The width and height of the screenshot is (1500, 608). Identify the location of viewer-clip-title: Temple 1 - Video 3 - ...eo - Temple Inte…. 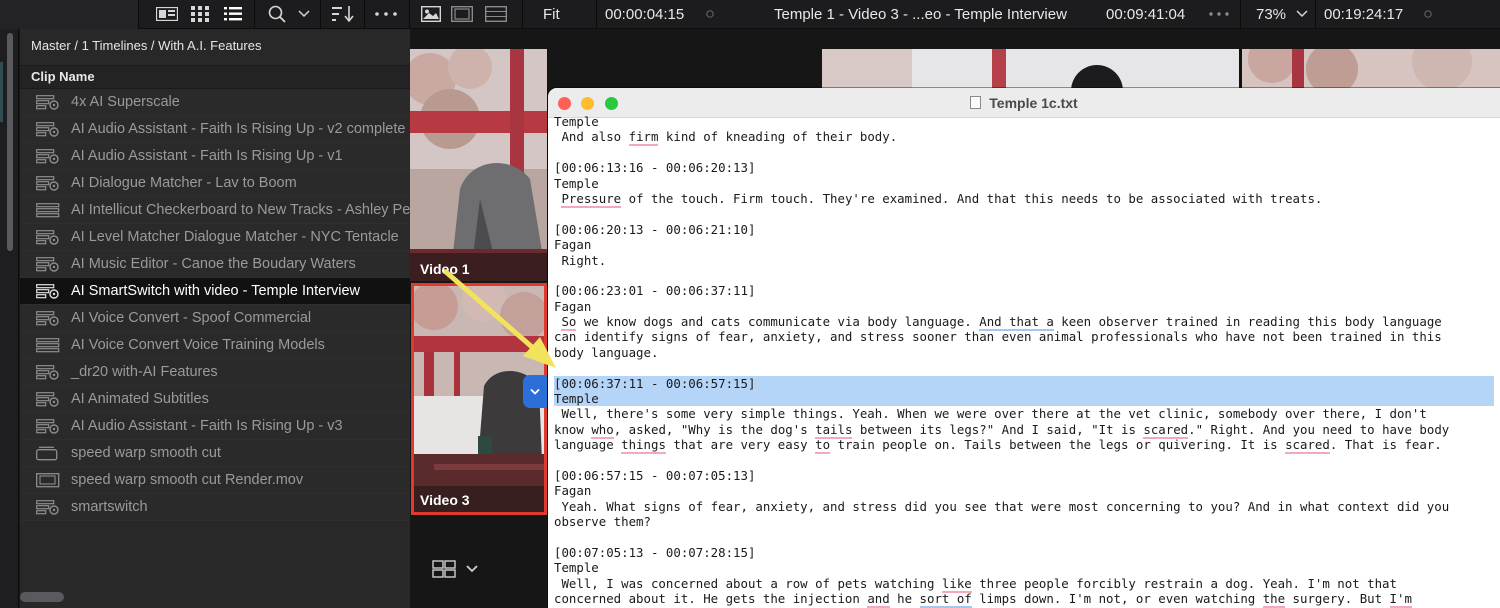
(920, 14).